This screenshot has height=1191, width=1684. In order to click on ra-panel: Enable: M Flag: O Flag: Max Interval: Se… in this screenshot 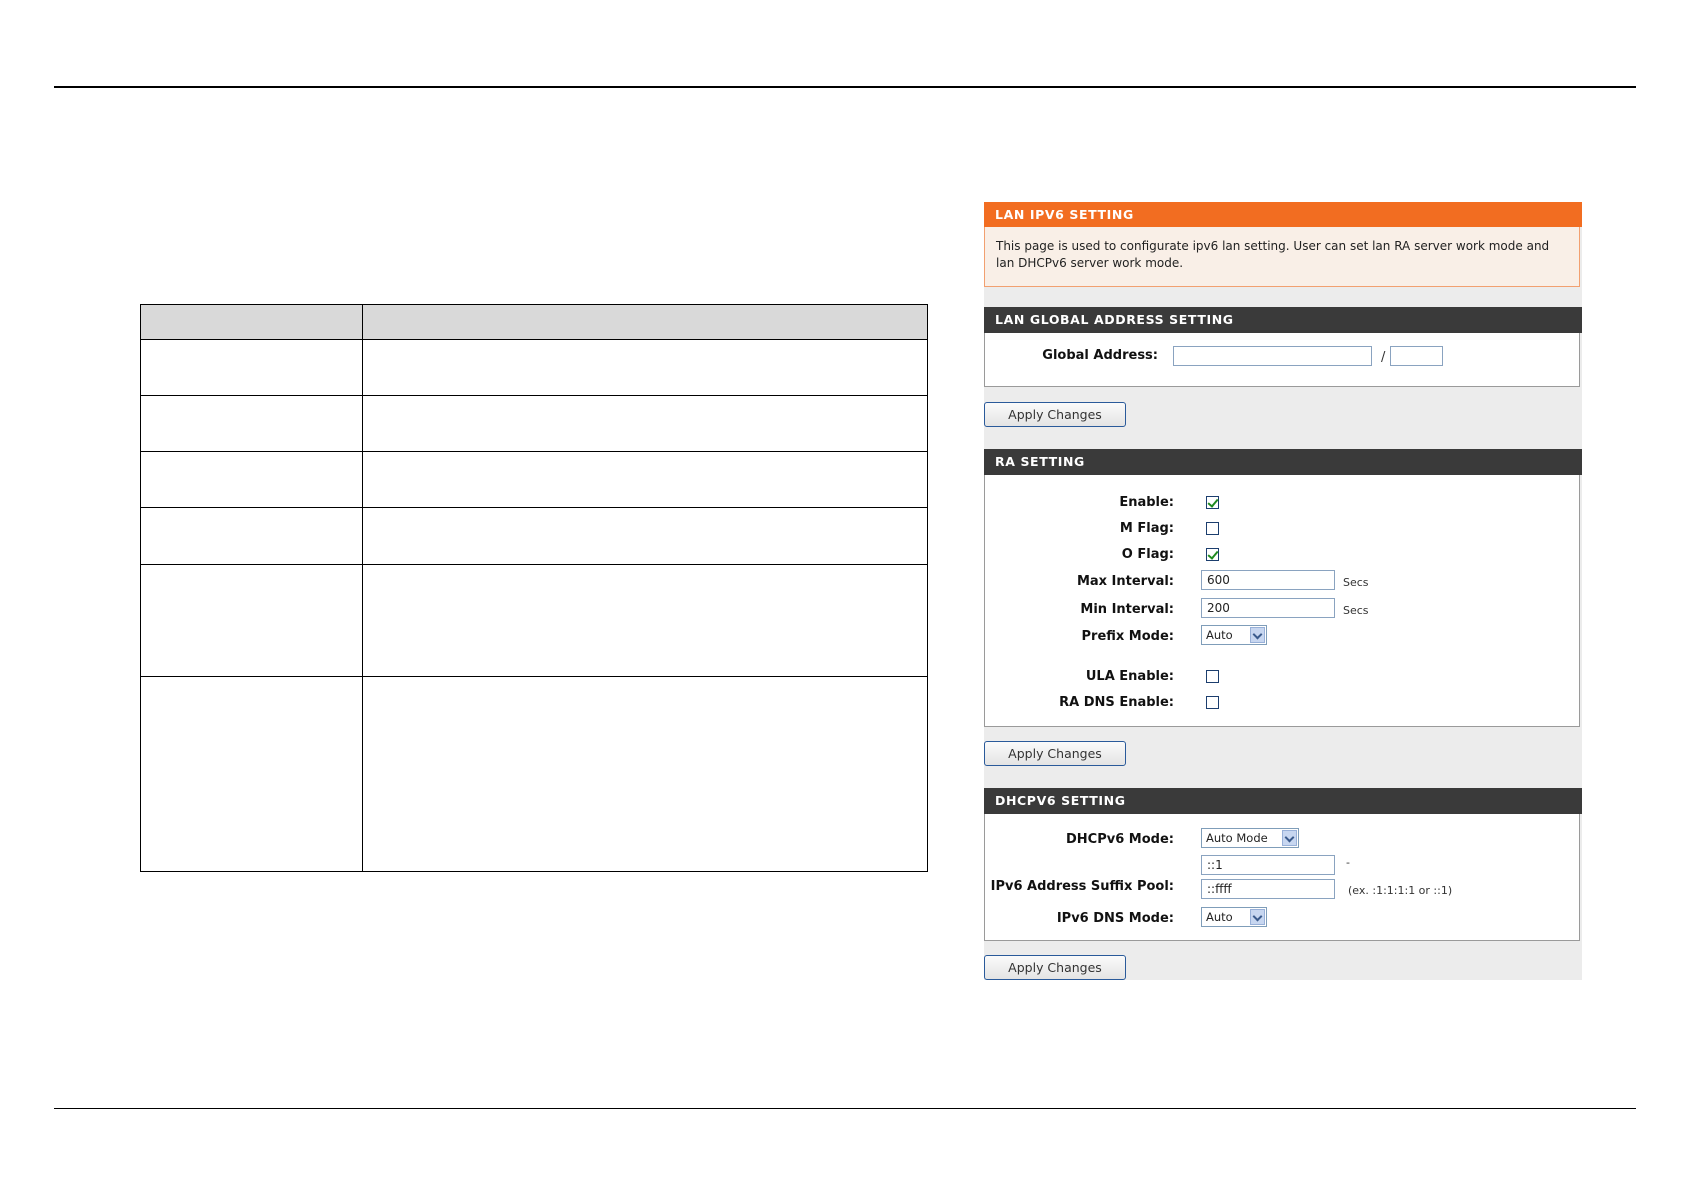, I will do `click(1282, 601)`.